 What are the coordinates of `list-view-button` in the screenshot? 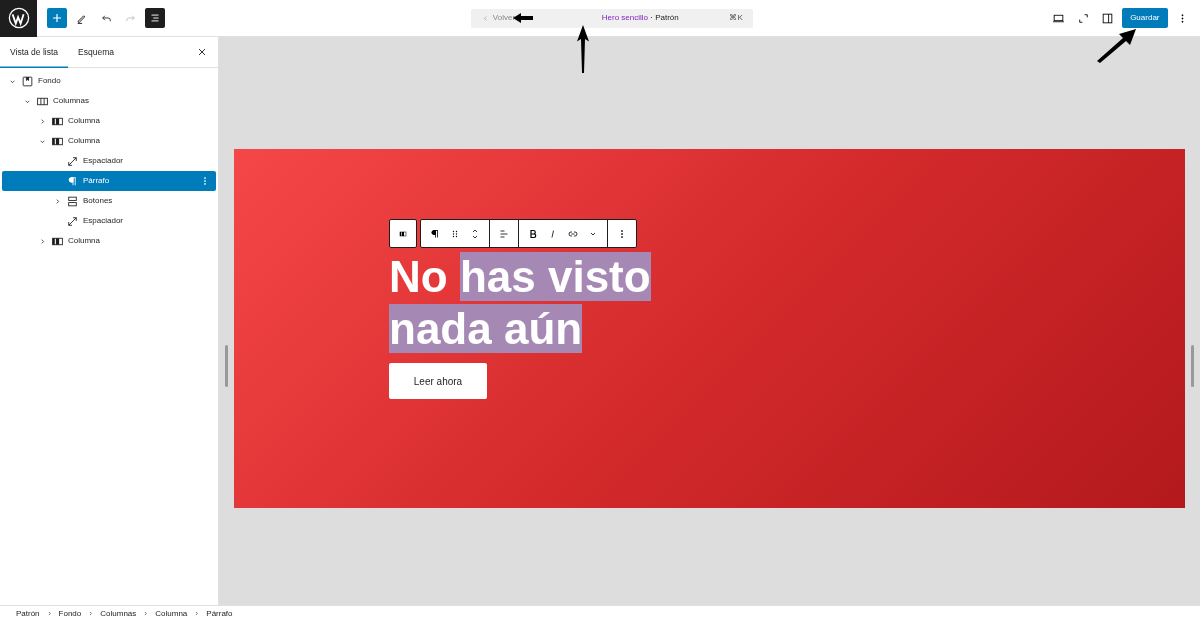 It's located at (155, 18).